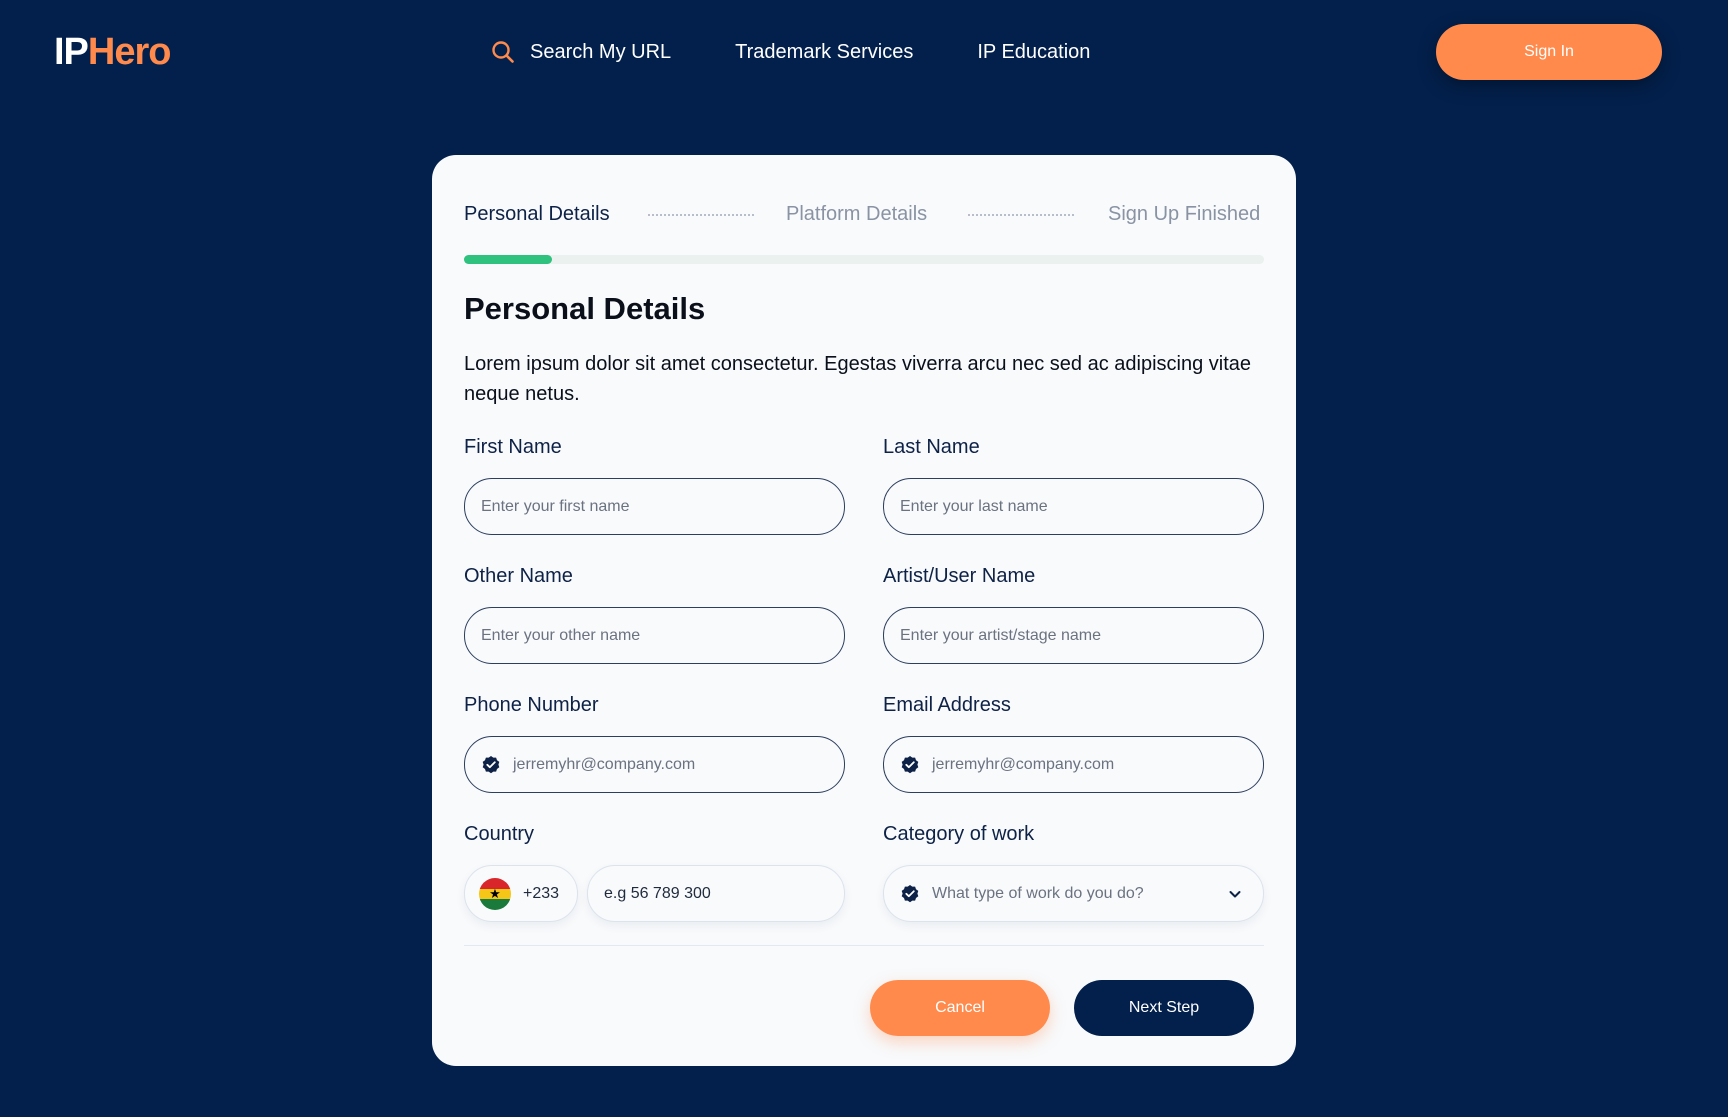 The image size is (1728, 1117). I want to click on phone-number-input: jerremyhr@company.com, so click(654, 764).